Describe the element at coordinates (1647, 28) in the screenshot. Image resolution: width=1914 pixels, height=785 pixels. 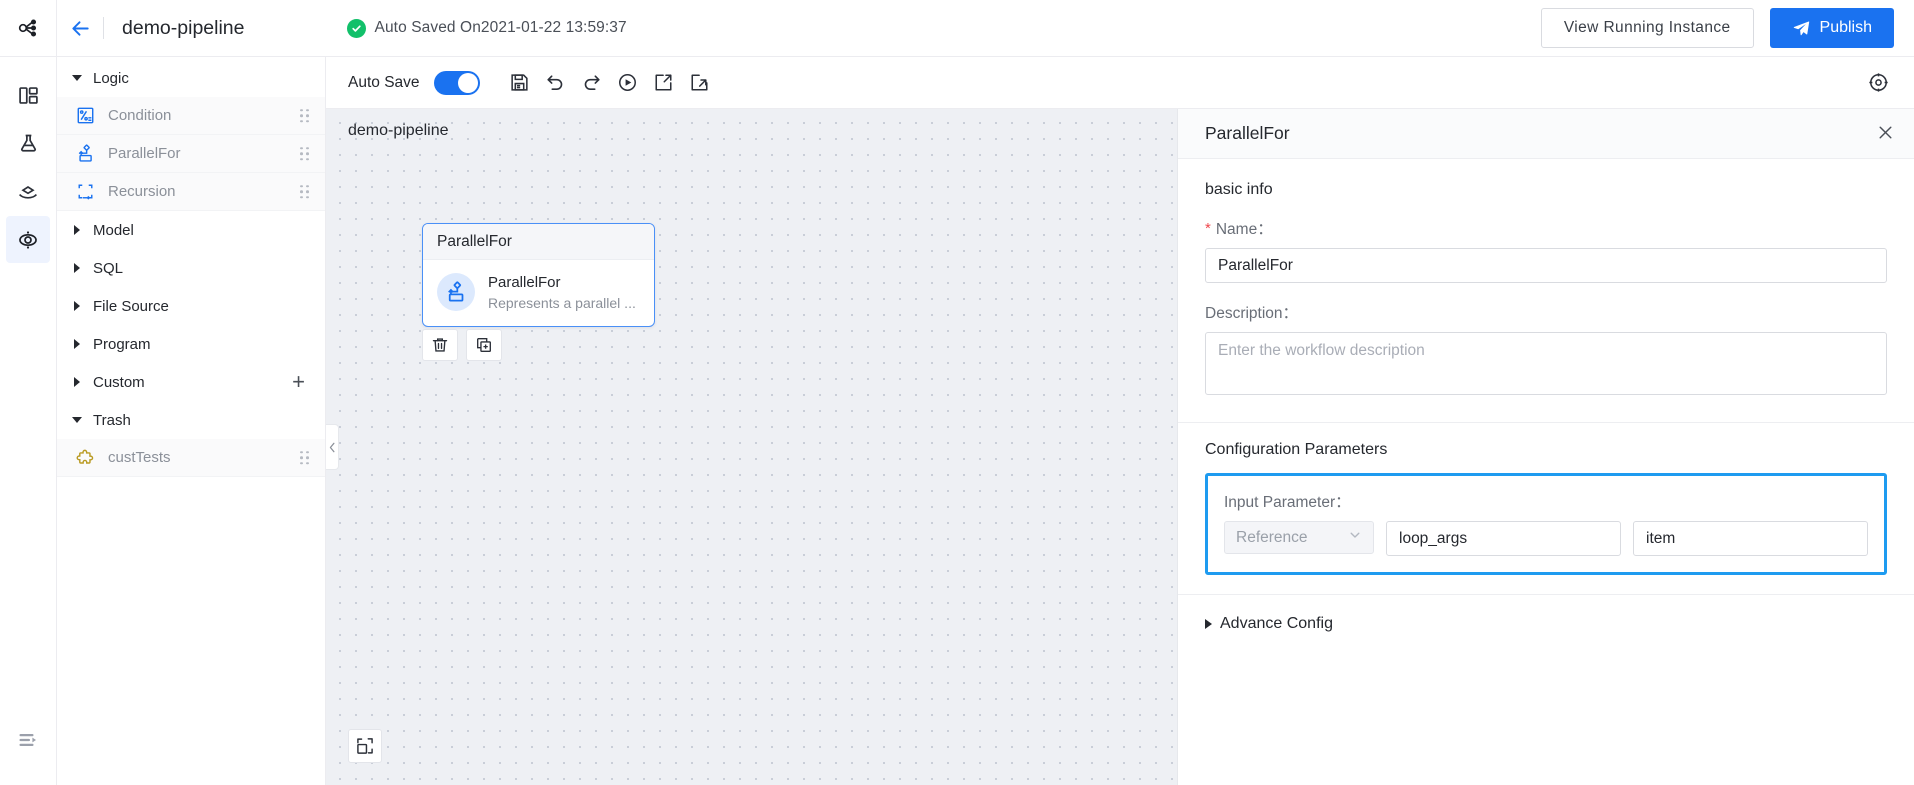
I see `view-running-instance-button: View Running Instance` at that location.